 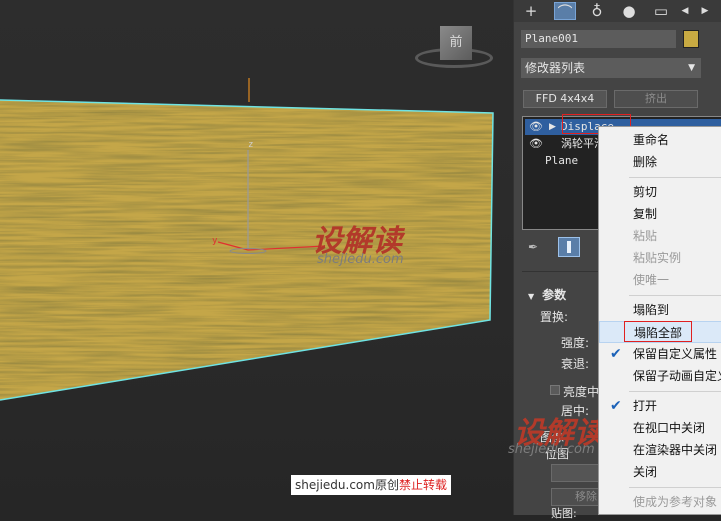 I want to click on menu-item-paste: 粘贴, so click(x=660, y=236).